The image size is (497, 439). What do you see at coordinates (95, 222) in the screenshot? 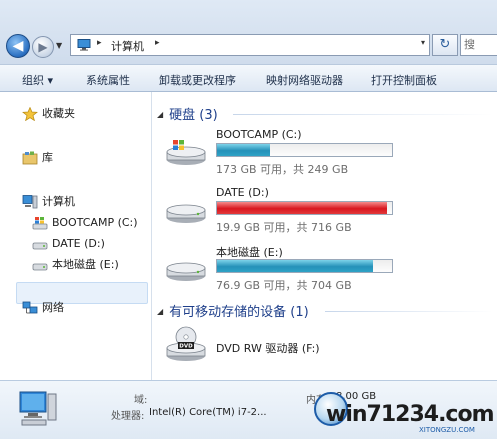
I see `nav-label: BOOTCAMP (C:)` at bounding box center [95, 222].